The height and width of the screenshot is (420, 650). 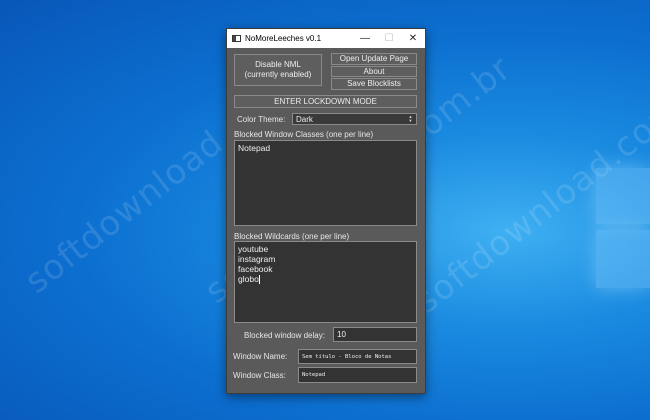 What do you see at coordinates (354, 119) in the screenshot?
I see `color-theme-select: Dark ▲ ▼` at bounding box center [354, 119].